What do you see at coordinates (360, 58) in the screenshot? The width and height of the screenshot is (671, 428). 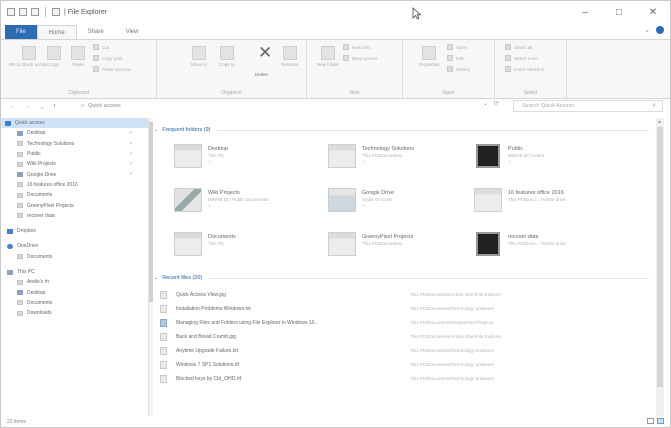 I see `easy-access-button: Easy access` at bounding box center [360, 58].